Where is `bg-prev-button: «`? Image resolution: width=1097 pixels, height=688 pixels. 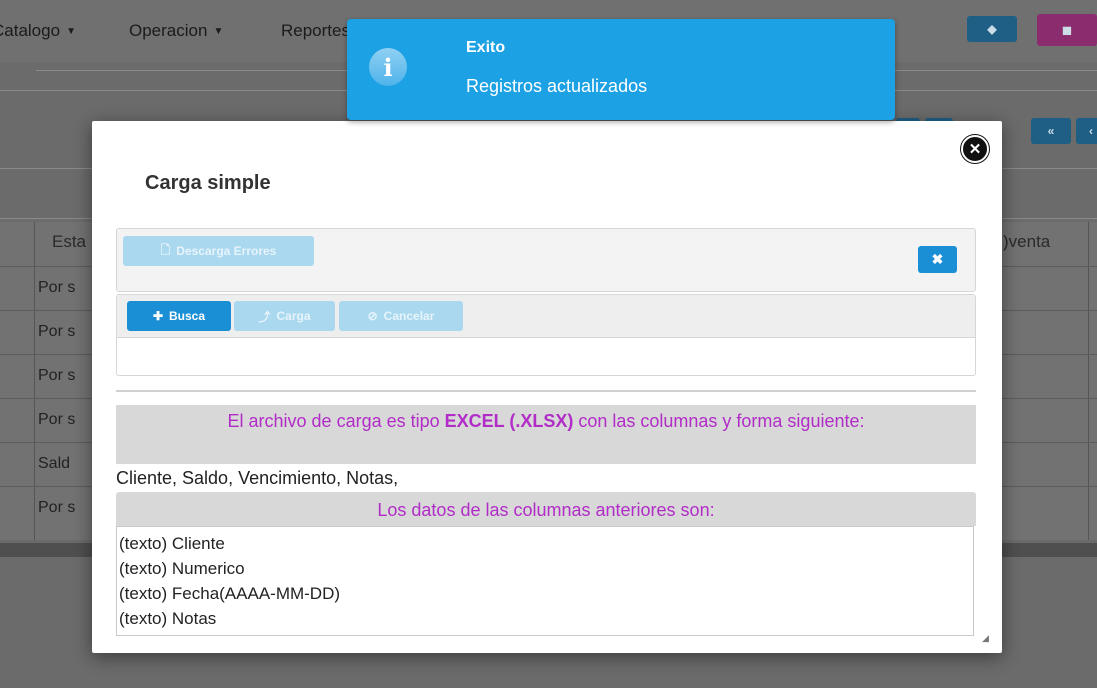
bg-prev-button: « is located at coordinates (1051, 131).